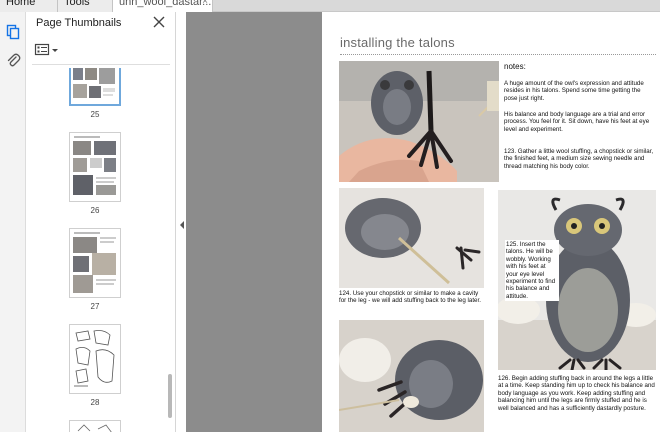 Image resolution: width=660 pixels, height=432 pixels. I want to click on close-icon, so click(159, 22).